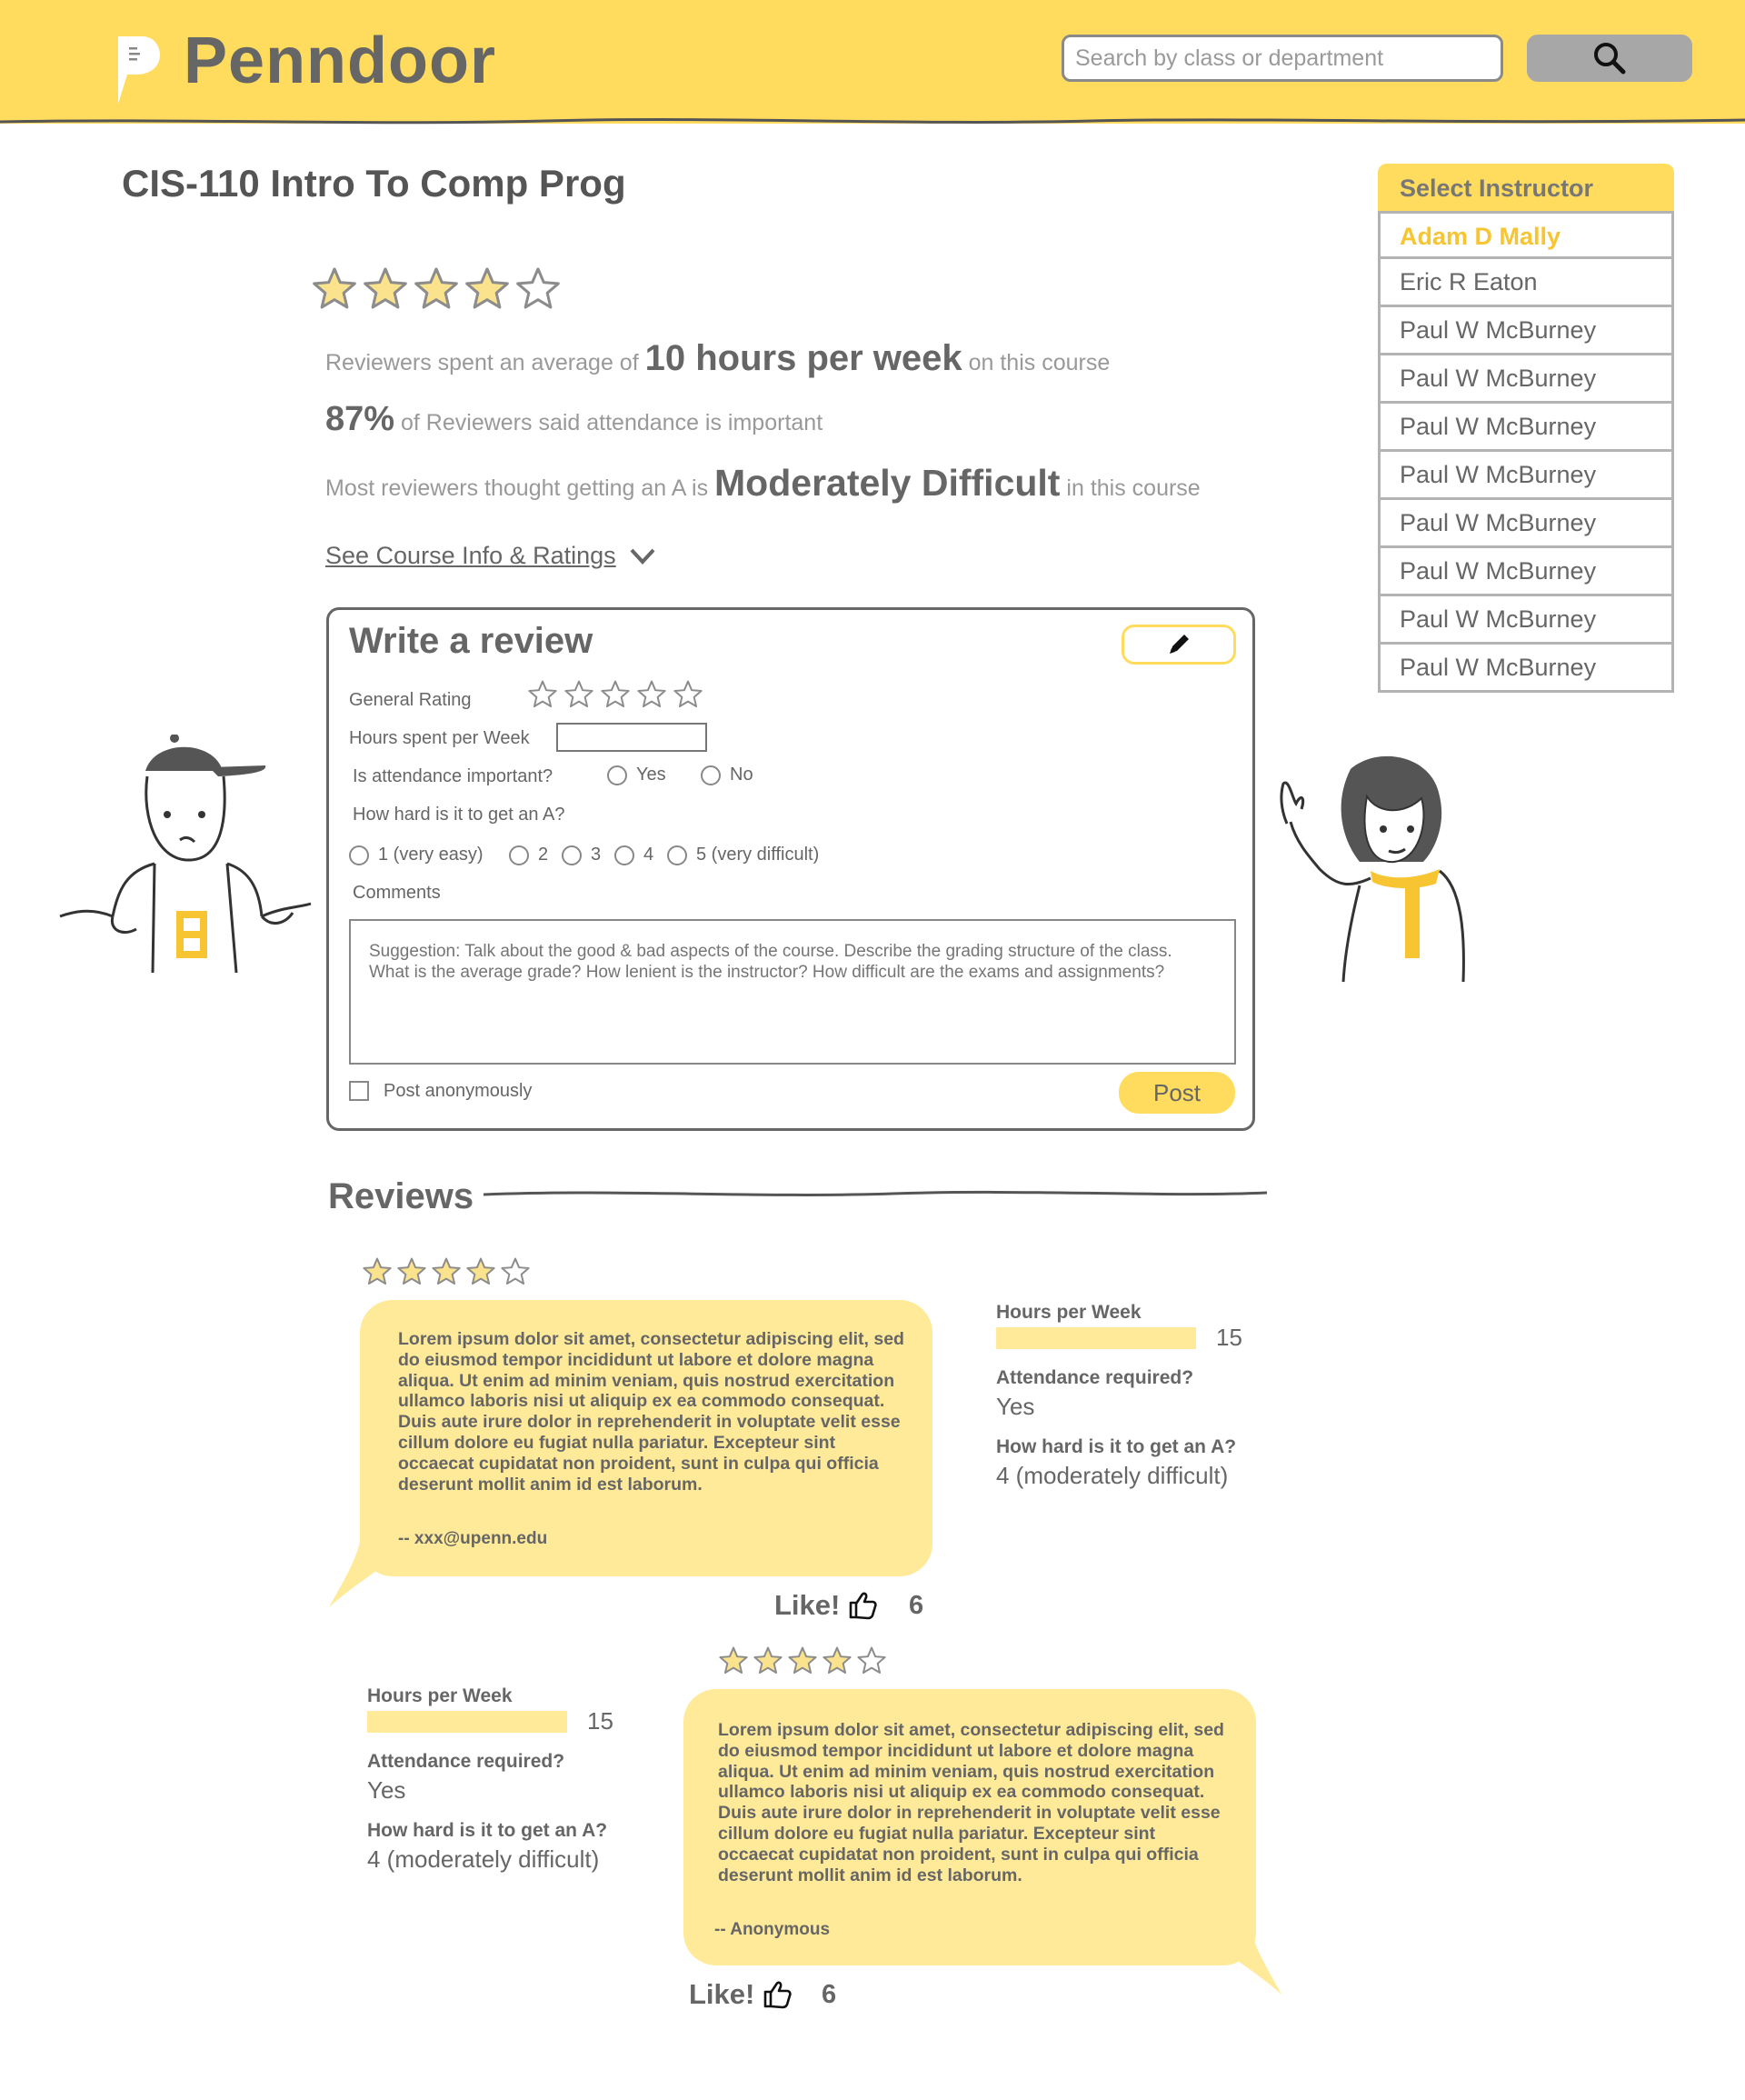 Image resolution: width=1745 pixels, height=2100 pixels. I want to click on difficulty-1-radio: 1 (very easy), so click(416, 855).